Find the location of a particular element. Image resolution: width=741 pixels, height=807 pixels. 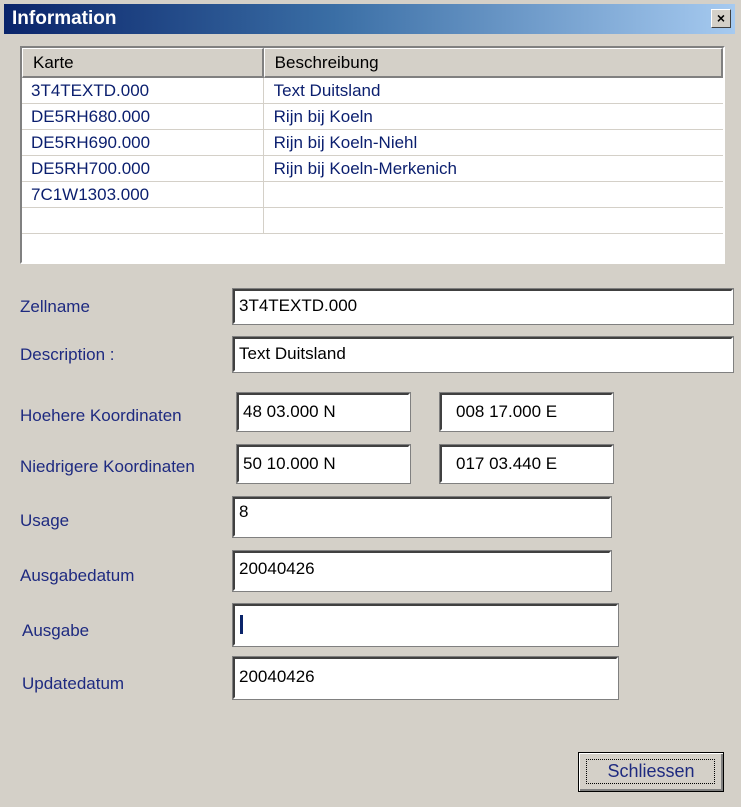

list-cell-karte: 7C1W1303.000 is located at coordinates (143, 194).